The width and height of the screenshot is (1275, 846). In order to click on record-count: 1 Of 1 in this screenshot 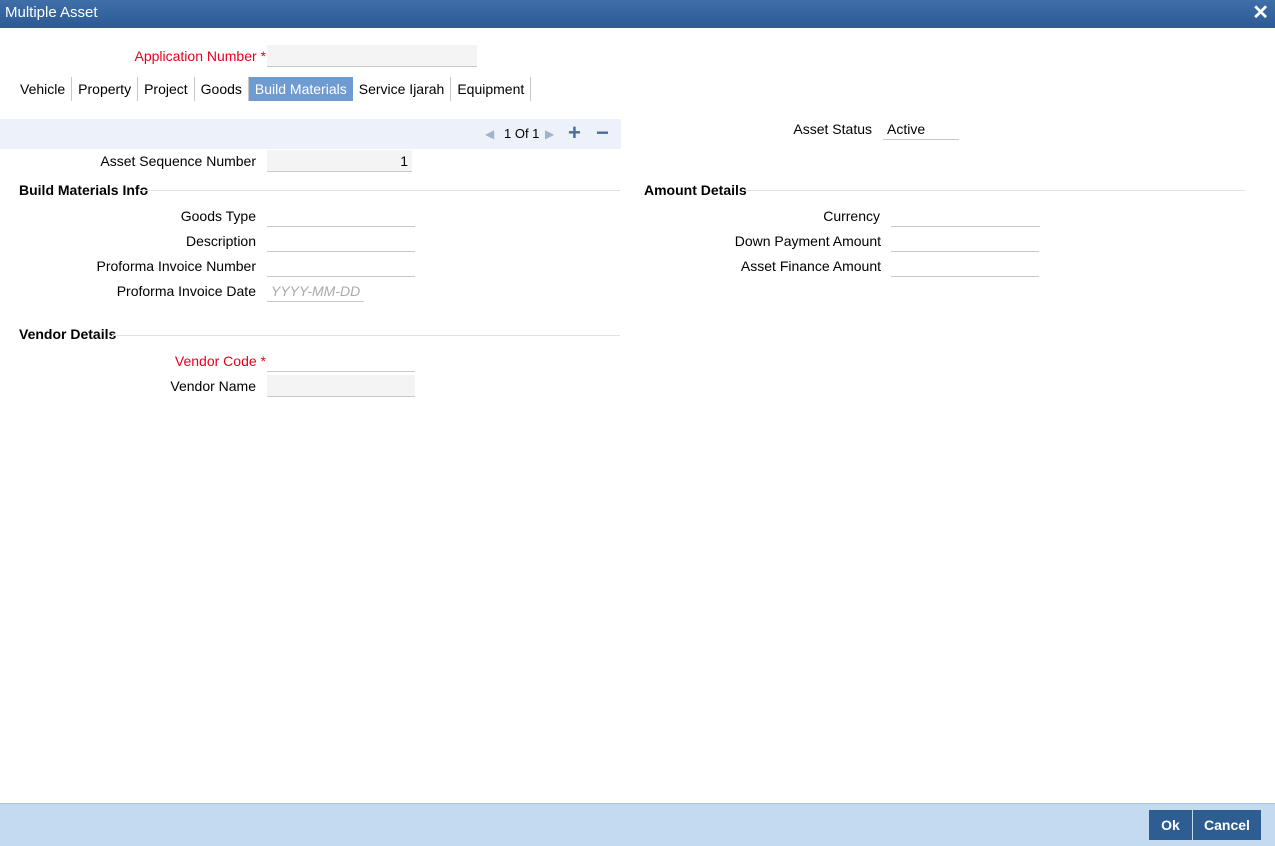, I will do `click(522, 133)`.